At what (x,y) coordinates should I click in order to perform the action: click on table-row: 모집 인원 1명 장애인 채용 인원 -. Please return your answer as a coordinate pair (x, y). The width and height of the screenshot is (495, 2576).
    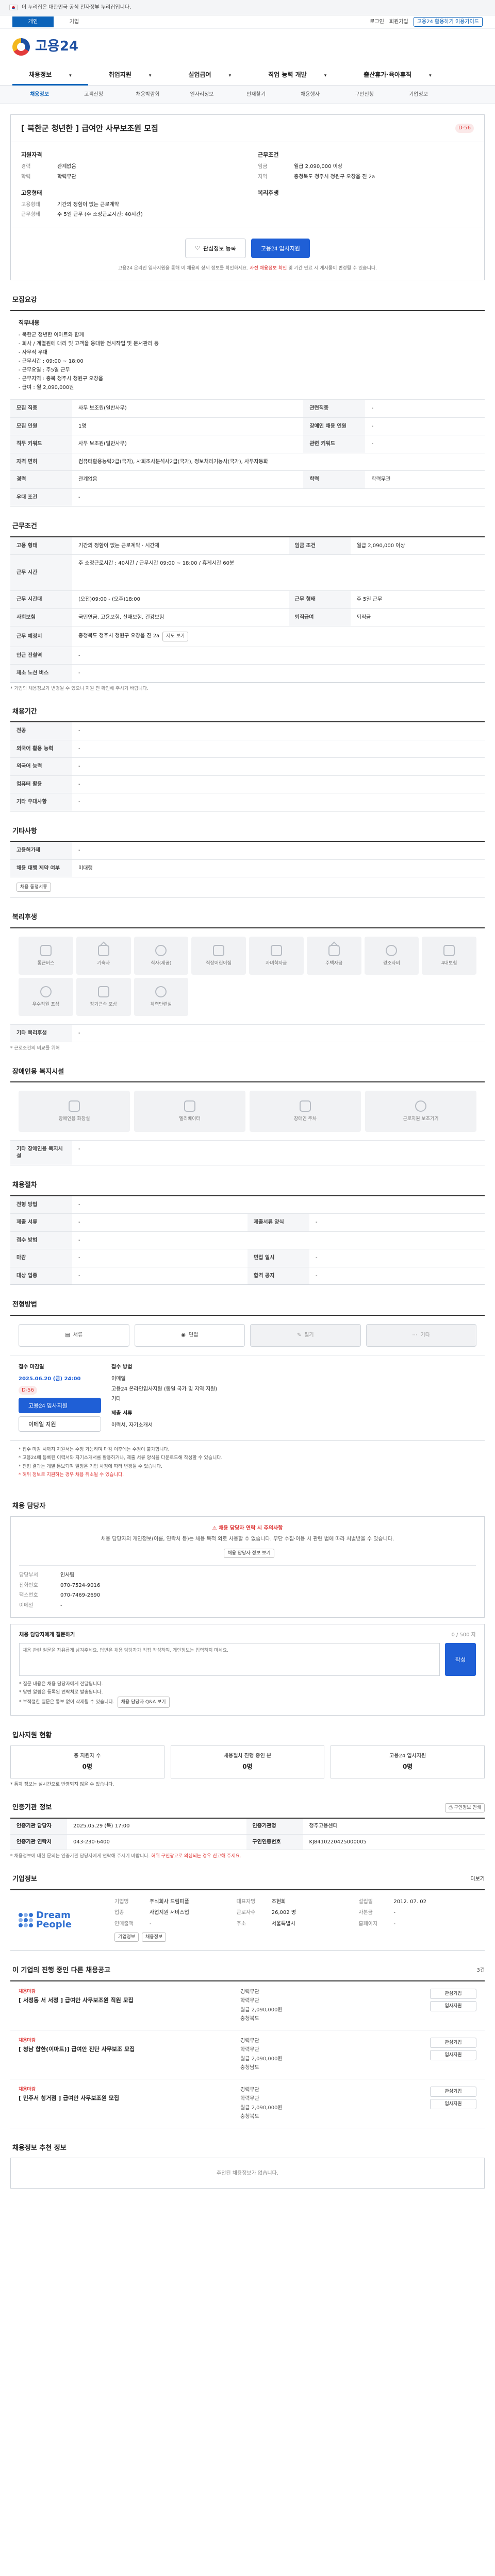
    Looking at the image, I should click on (247, 426).